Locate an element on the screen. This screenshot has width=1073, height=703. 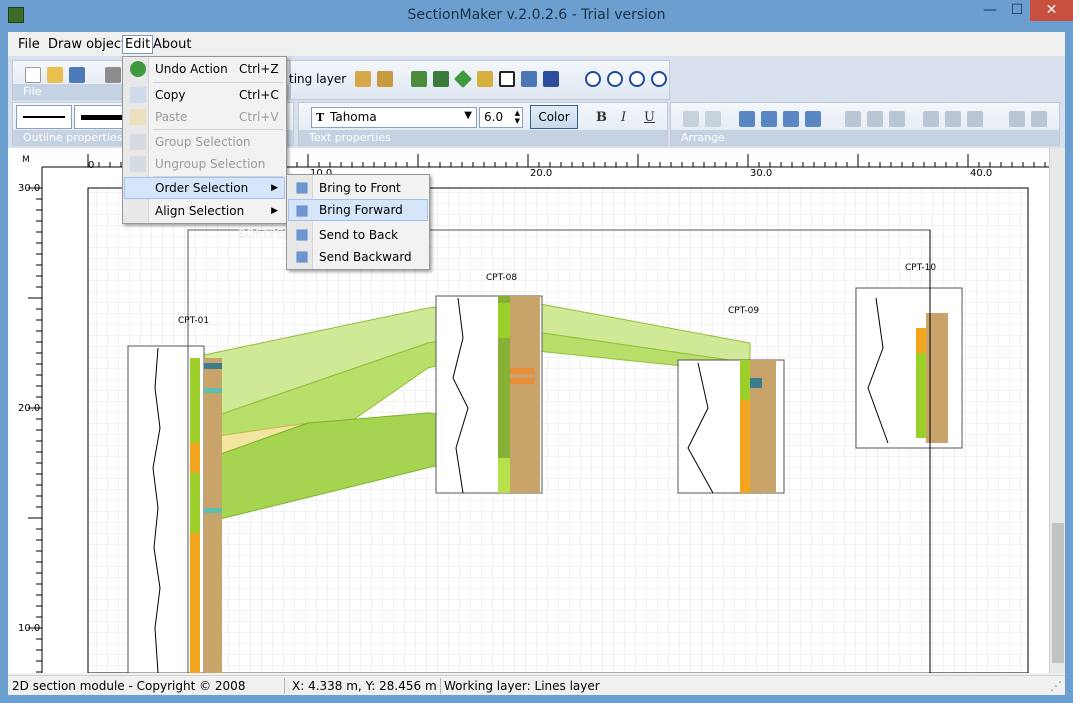
text-tool-icon is located at coordinates (551, 79).